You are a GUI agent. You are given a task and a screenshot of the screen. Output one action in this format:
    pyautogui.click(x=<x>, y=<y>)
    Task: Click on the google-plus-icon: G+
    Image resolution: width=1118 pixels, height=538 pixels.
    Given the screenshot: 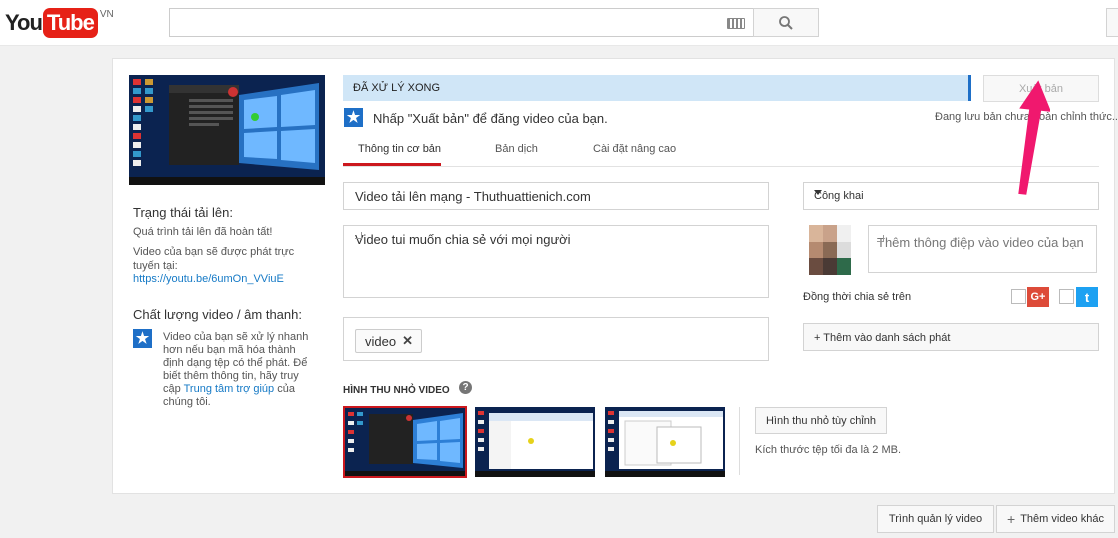 What is the action you would take?
    pyautogui.click(x=1038, y=297)
    